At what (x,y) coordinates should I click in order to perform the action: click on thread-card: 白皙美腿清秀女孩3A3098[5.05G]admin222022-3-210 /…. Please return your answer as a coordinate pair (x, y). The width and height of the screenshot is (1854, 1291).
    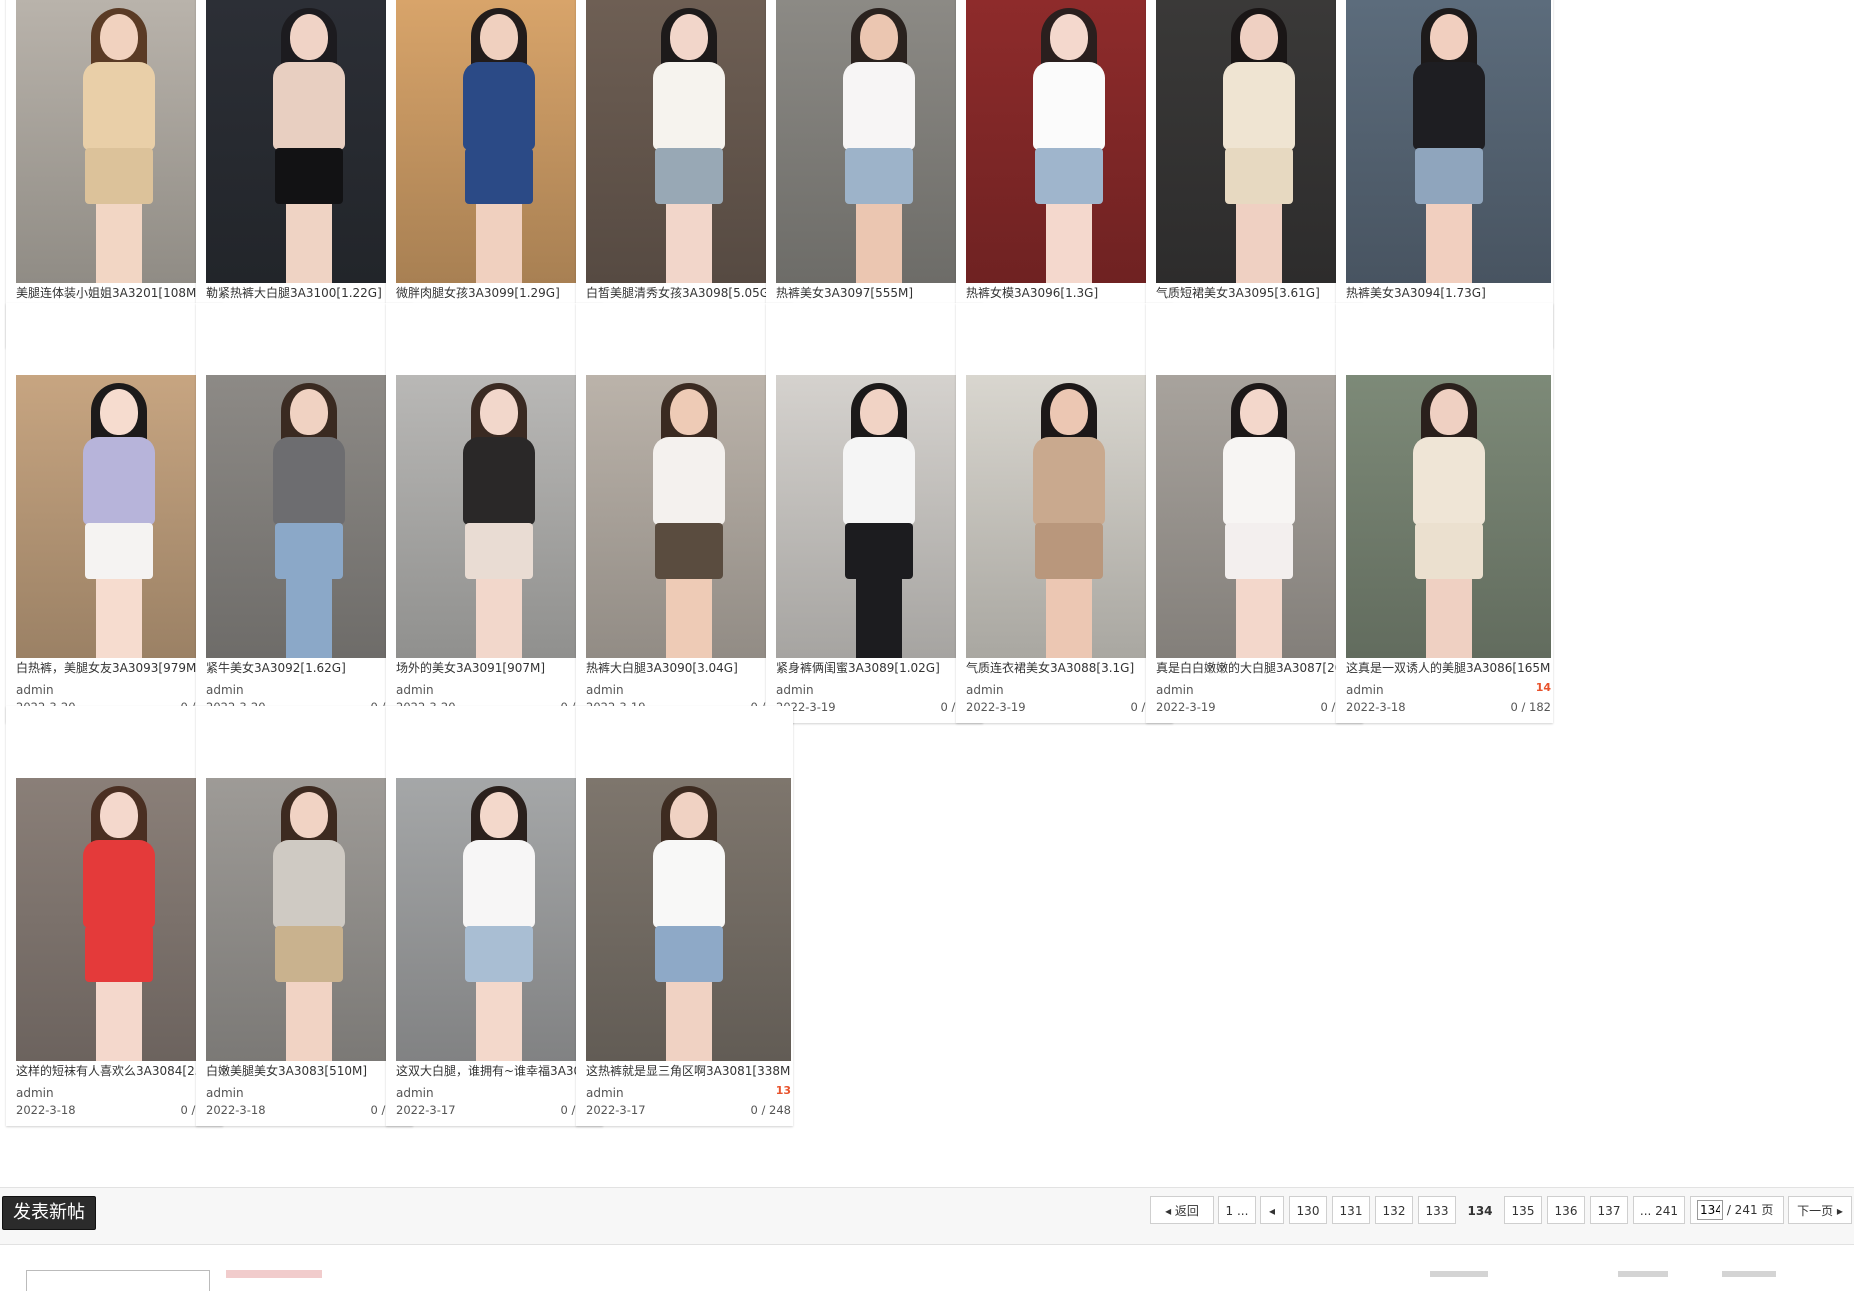
    Looking at the image, I should click on (684, 174).